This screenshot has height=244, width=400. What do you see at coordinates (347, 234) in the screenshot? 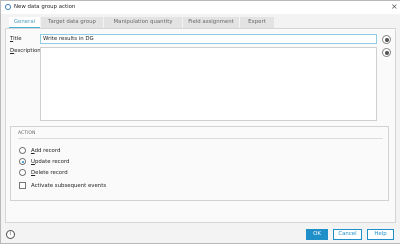
I see `cancel-button: Cancel` at bounding box center [347, 234].